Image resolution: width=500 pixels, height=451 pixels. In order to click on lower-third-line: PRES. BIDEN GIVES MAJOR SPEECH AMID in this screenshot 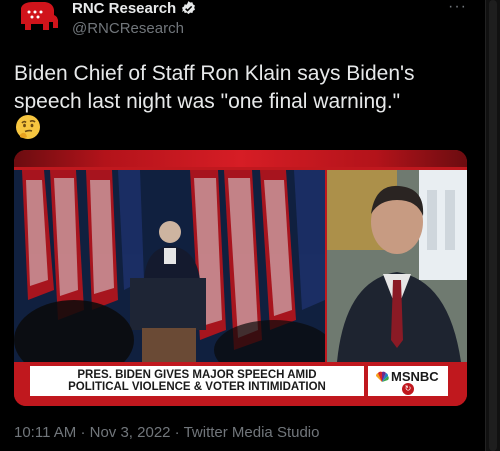, I will do `click(197, 375)`.